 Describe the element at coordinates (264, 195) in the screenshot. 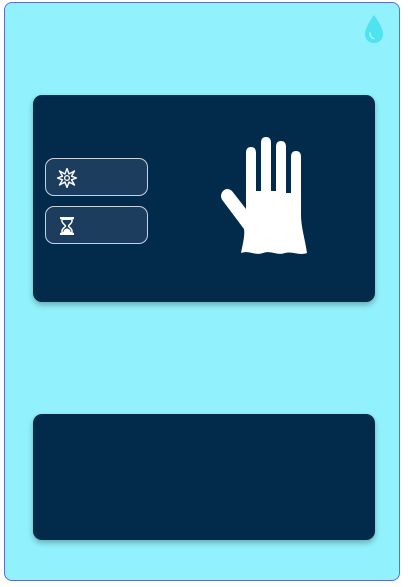

I see `glove-hand-icon` at that location.